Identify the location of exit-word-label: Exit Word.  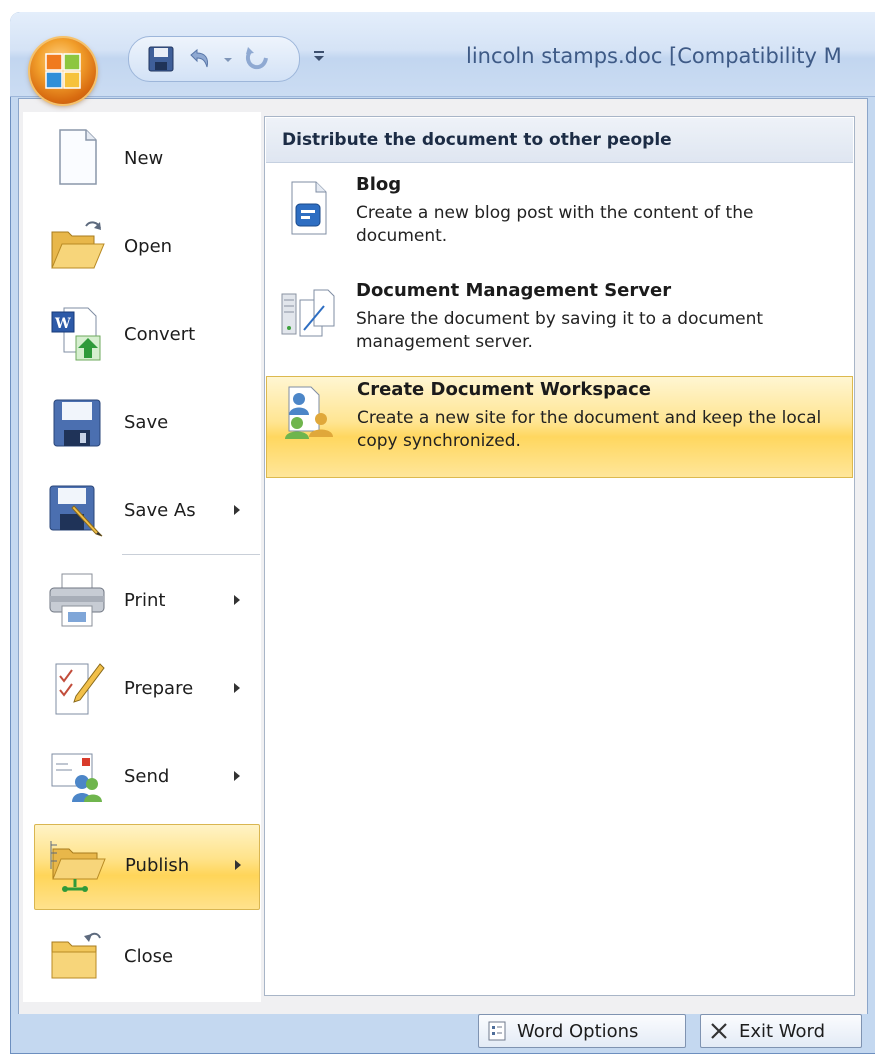
(782, 1031).